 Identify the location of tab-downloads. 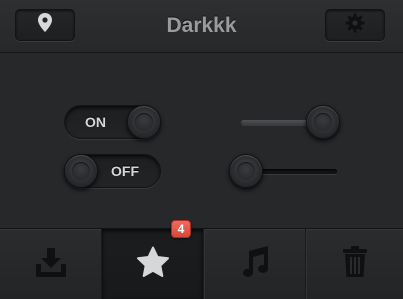
(50, 264).